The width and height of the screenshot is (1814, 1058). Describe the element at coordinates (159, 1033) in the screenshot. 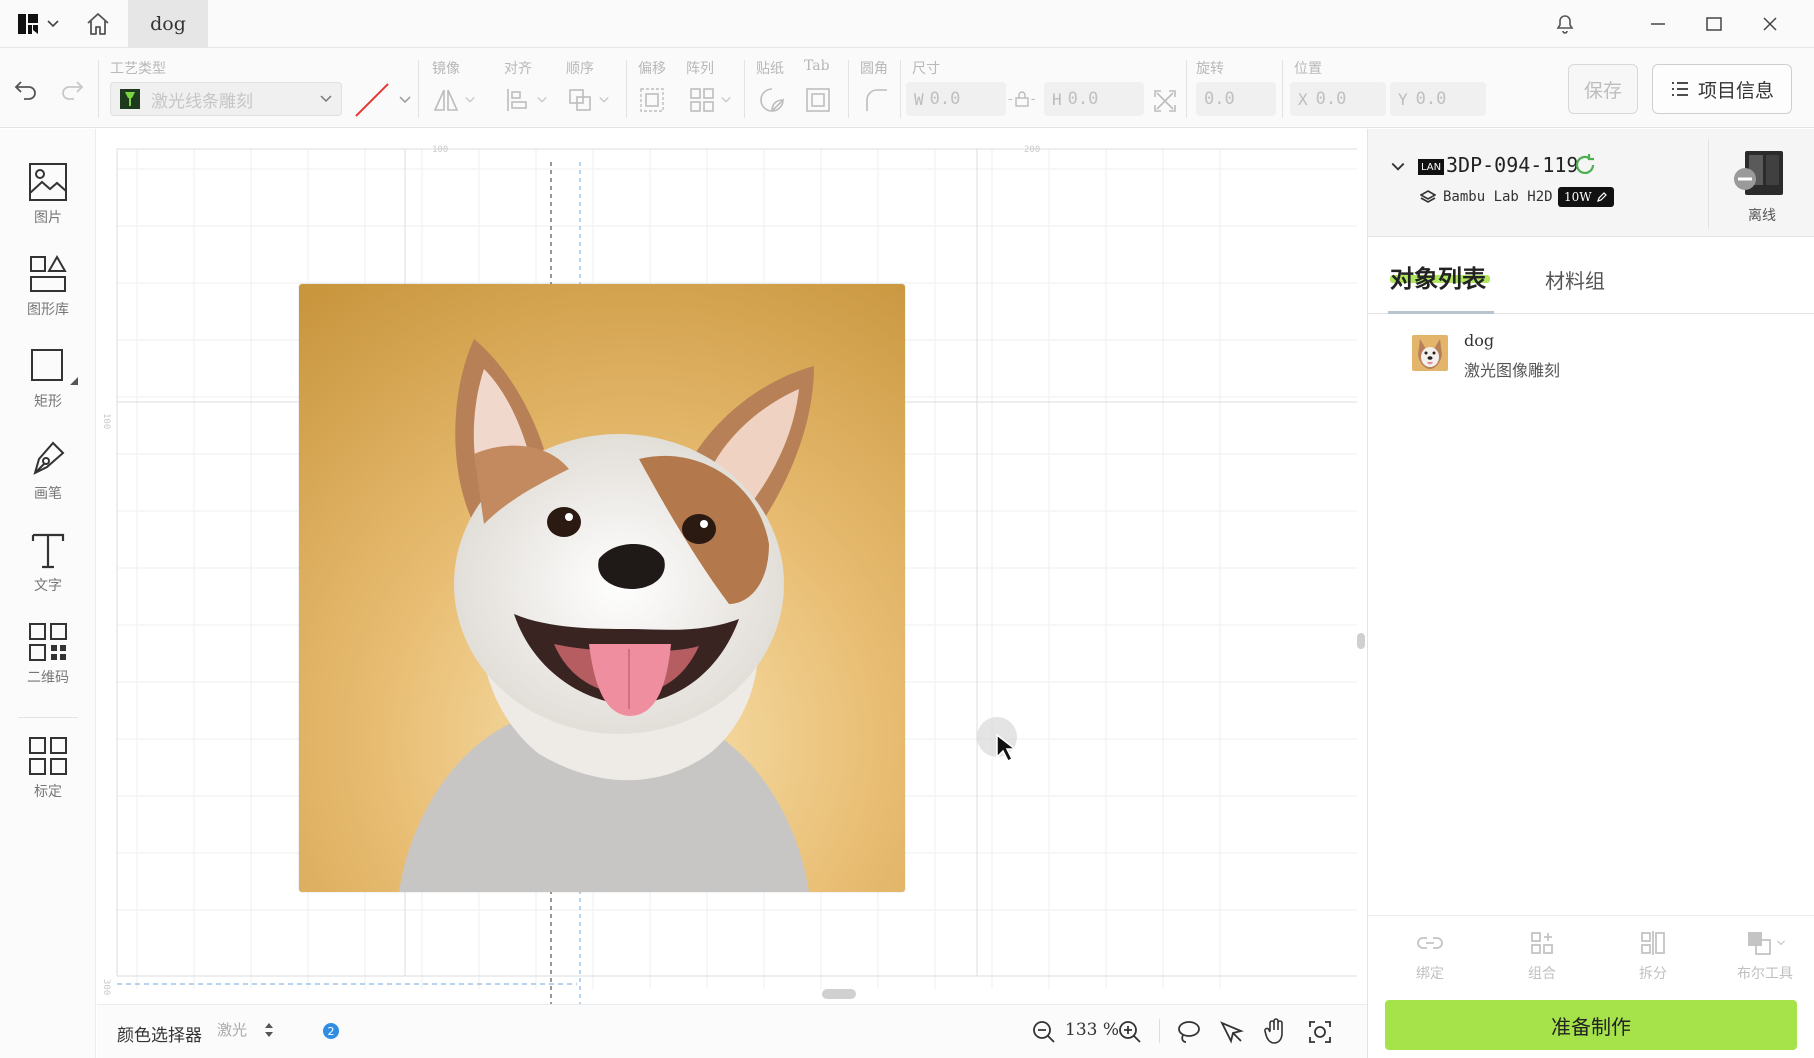

I see `color-picker-label: 颜色选择器` at that location.